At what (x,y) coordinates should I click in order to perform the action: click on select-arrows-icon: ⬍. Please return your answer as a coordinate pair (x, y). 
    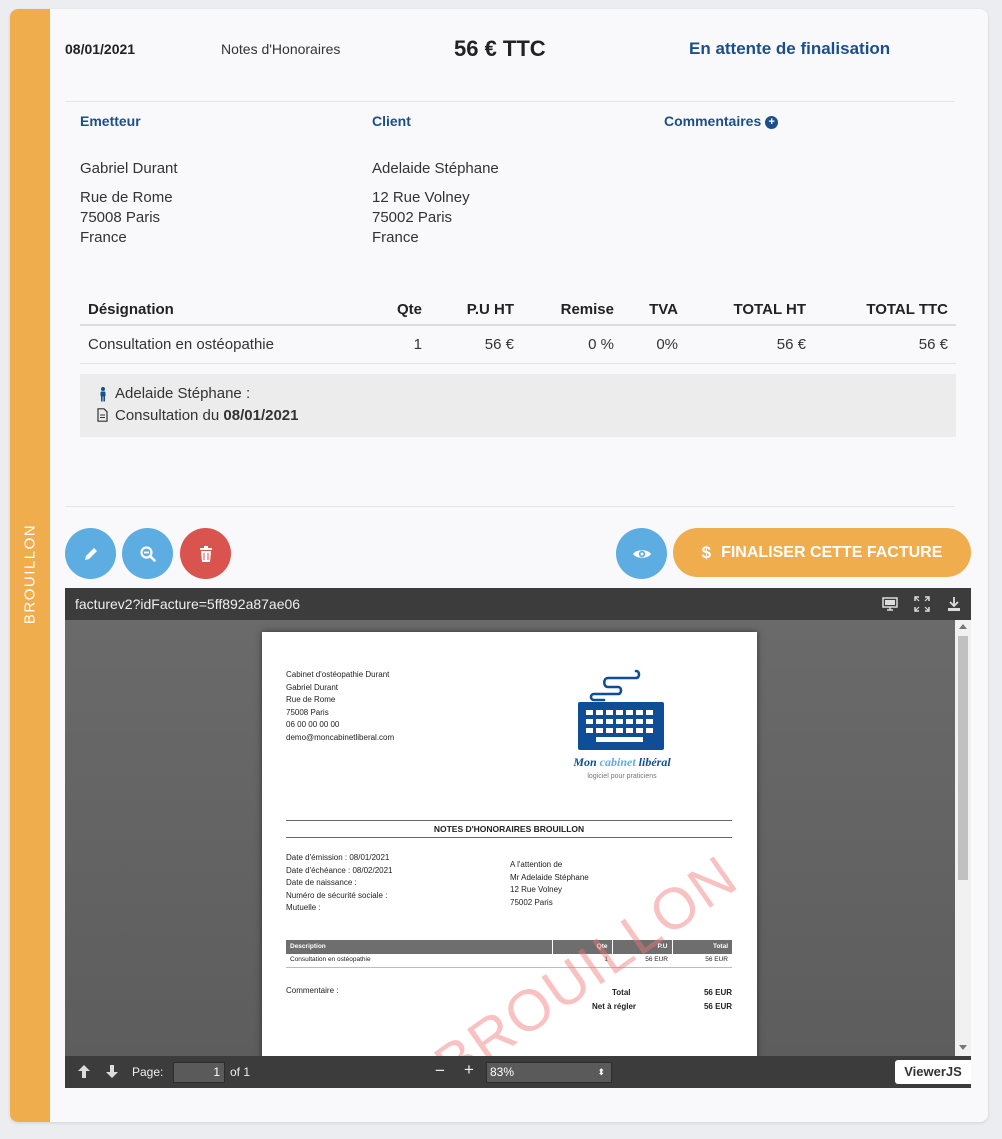
    Looking at the image, I should click on (601, 1072).